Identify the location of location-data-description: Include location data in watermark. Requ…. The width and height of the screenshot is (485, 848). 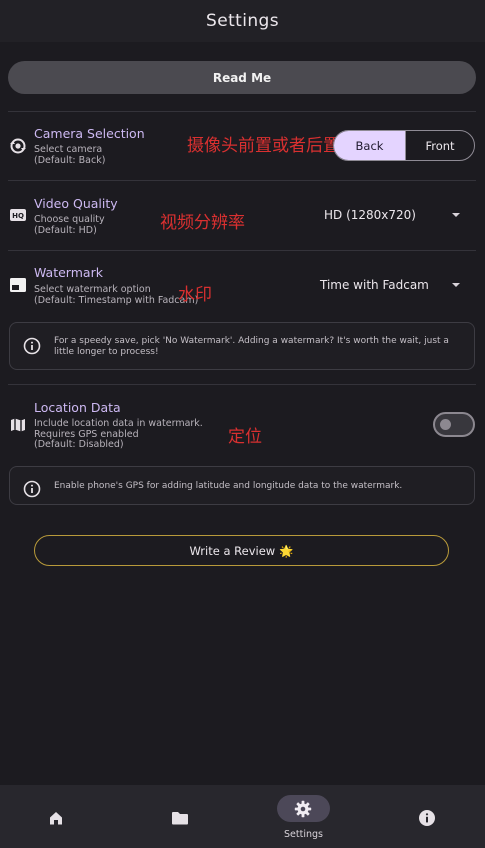
(118, 434).